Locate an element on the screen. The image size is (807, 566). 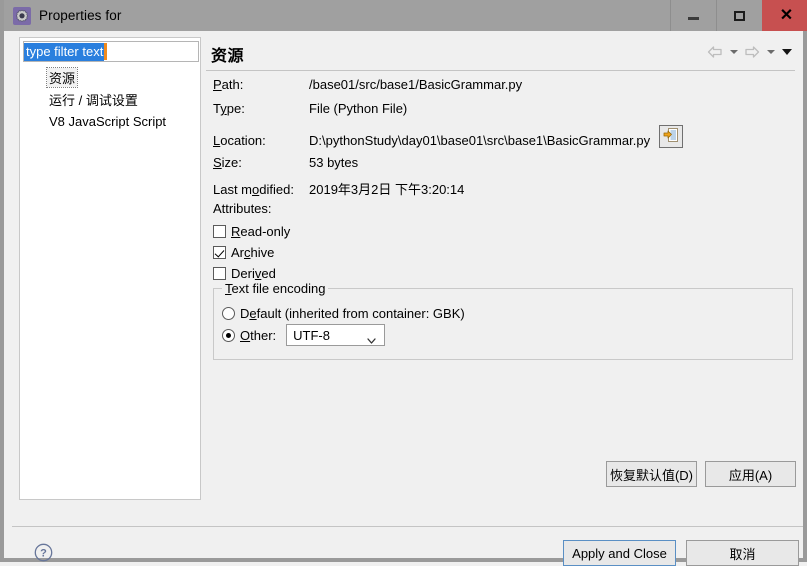
cancel-button: 取消 is located at coordinates (742, 553).